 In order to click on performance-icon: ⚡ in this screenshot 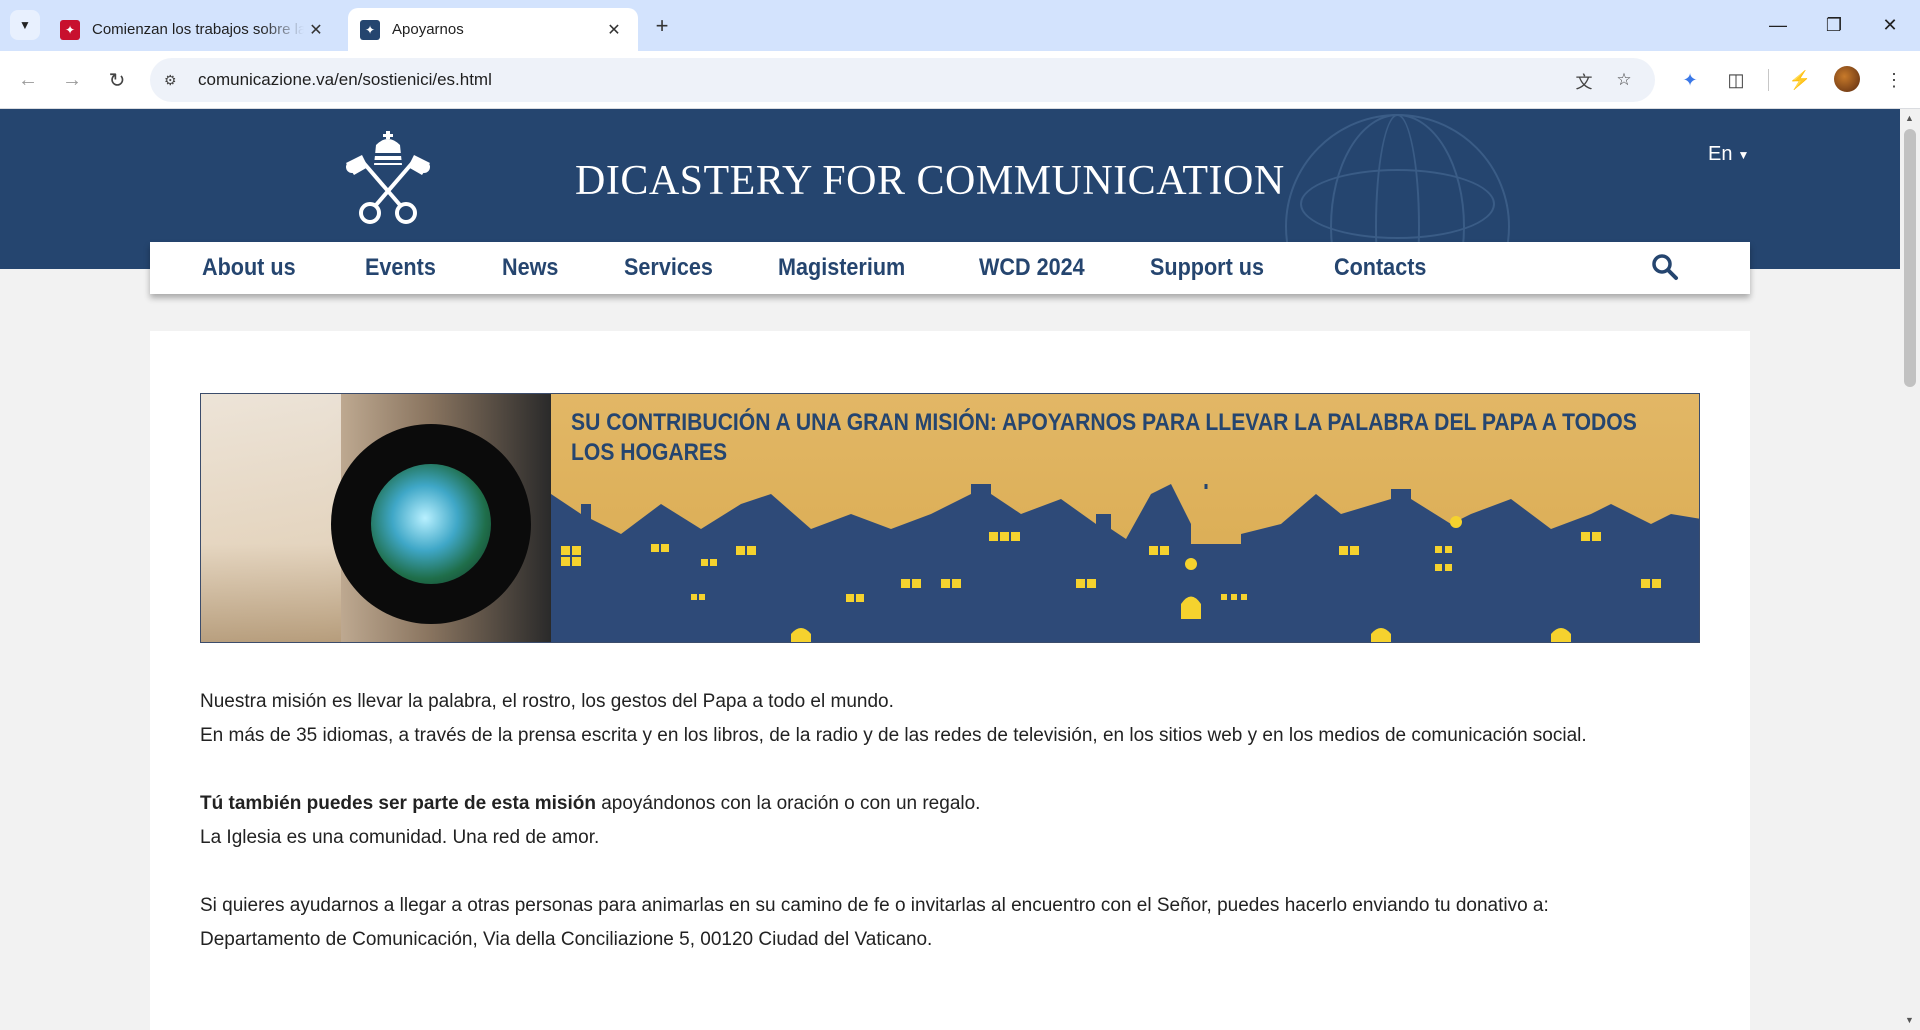, I will do `click(1800, 80)`.